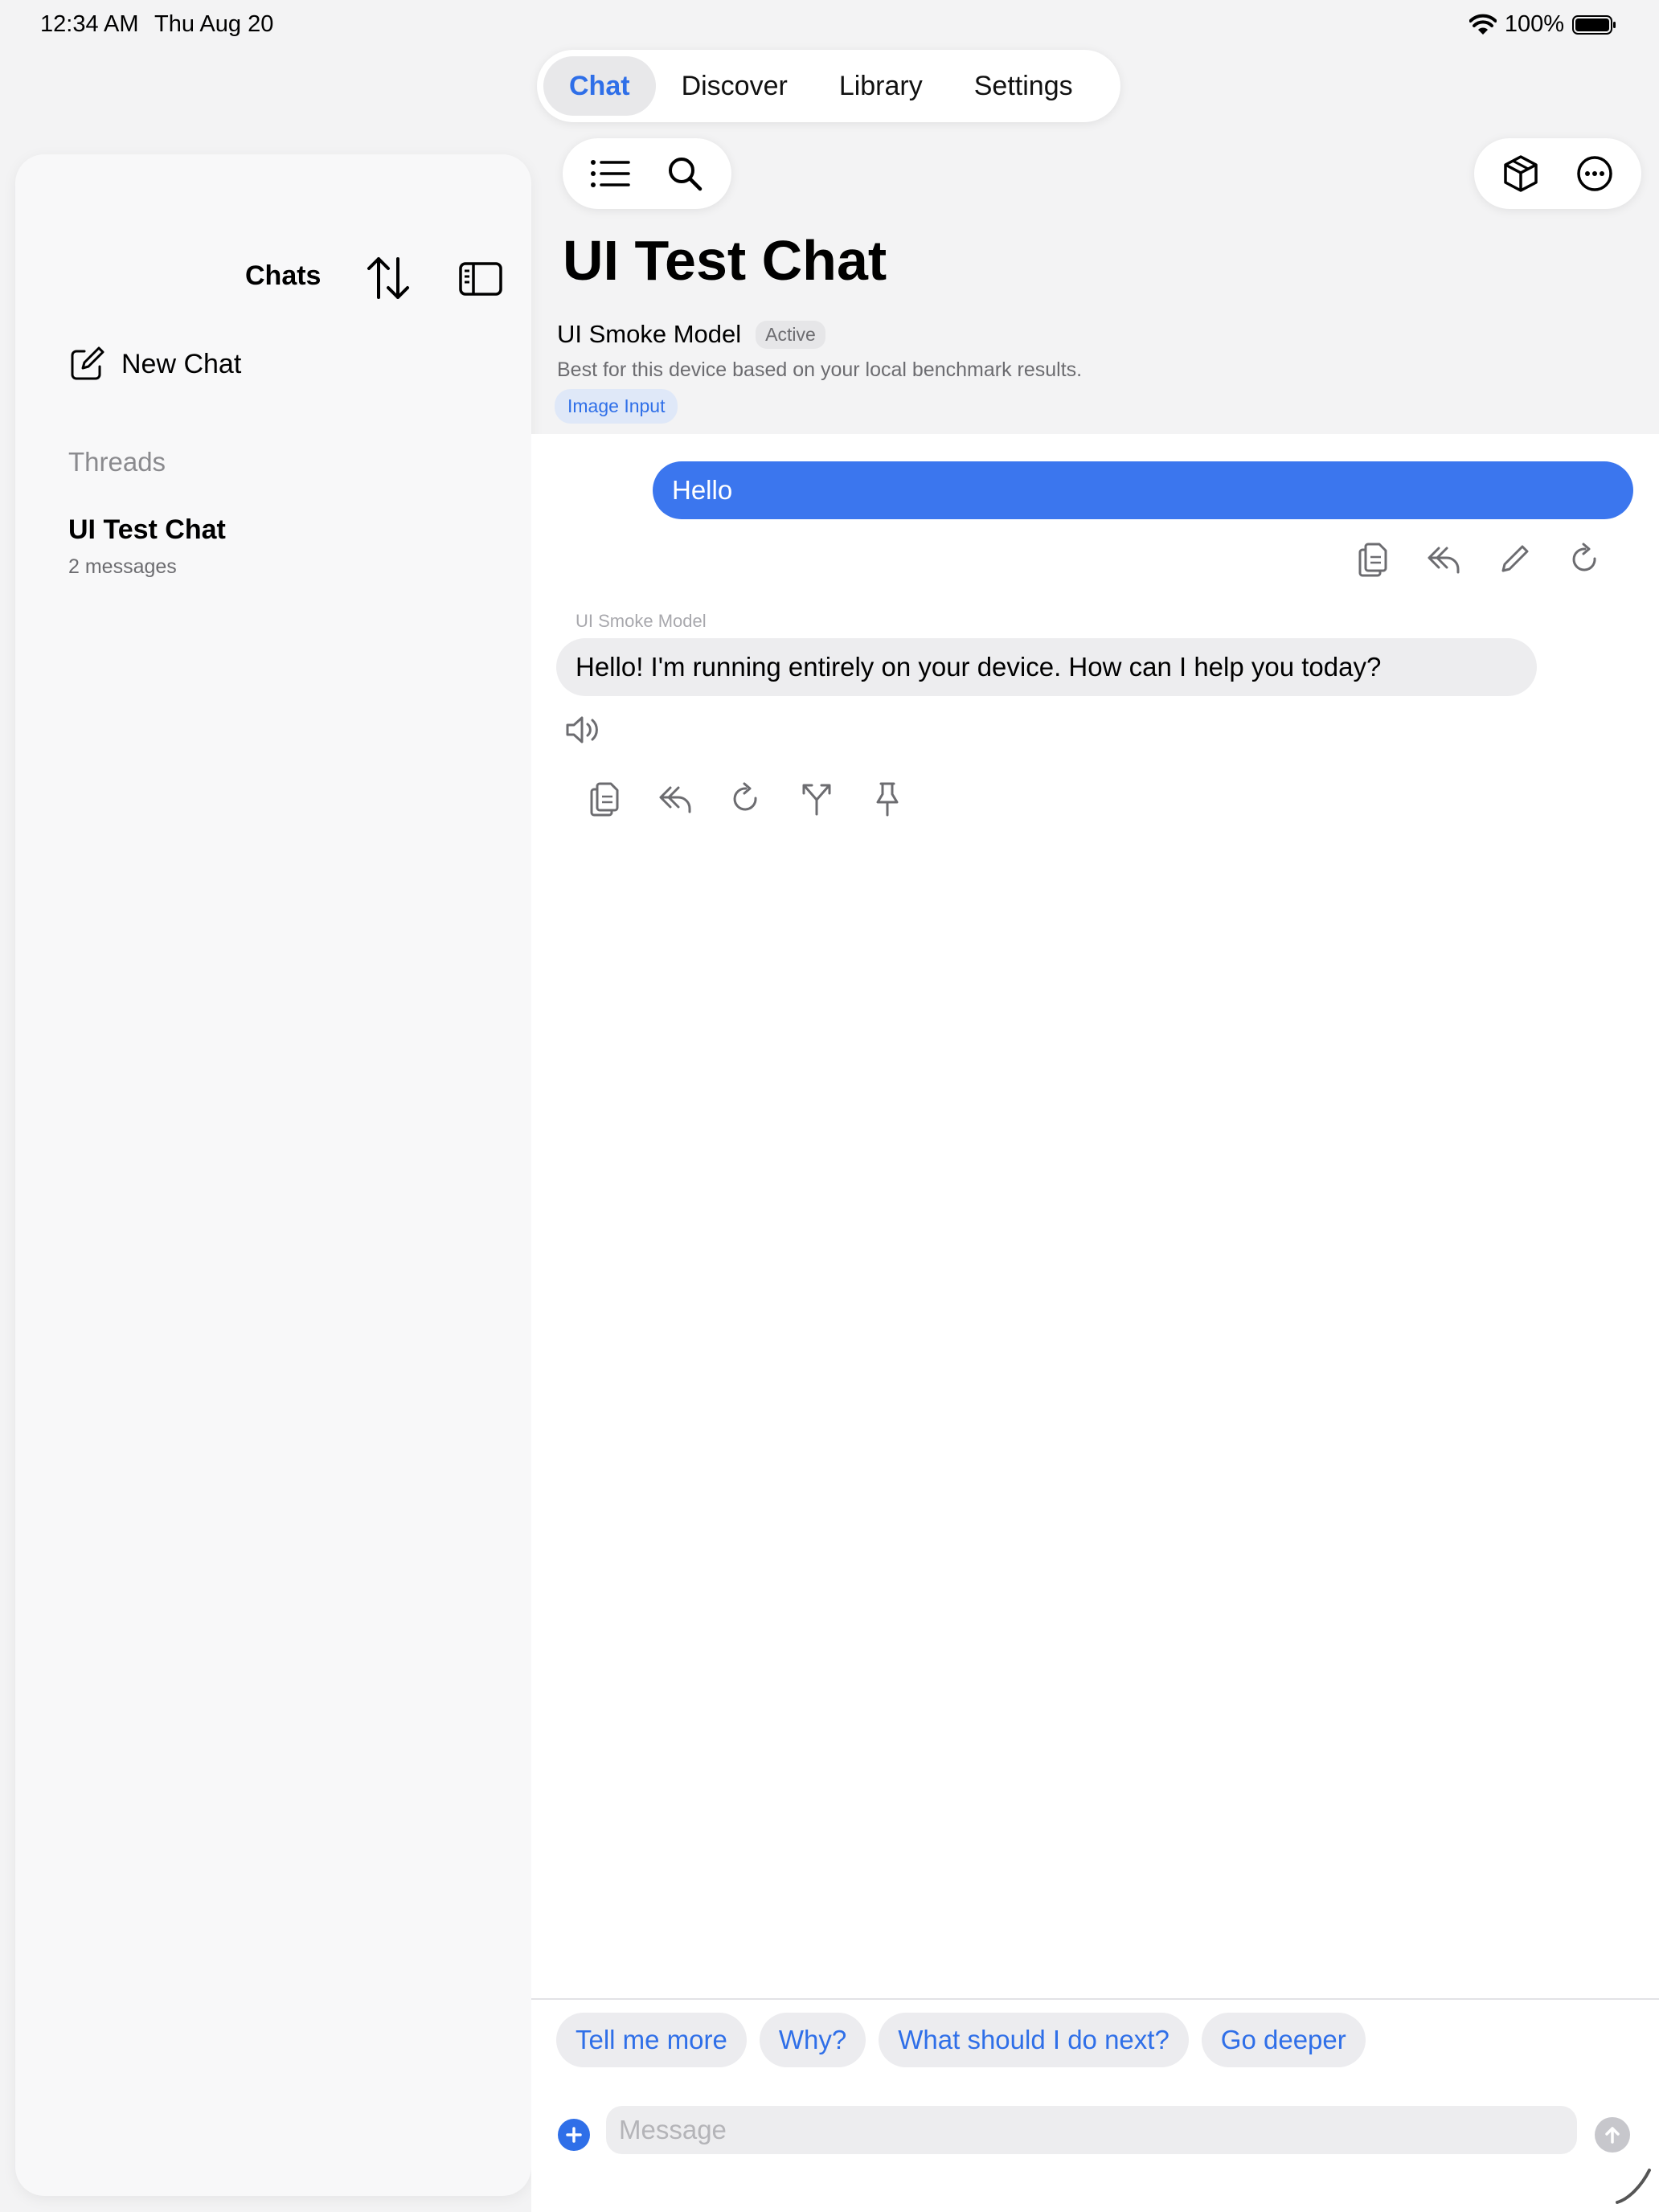  Describe the element at coordinates (87, 363) in the screenshot. I see `compose-icon` at that location.